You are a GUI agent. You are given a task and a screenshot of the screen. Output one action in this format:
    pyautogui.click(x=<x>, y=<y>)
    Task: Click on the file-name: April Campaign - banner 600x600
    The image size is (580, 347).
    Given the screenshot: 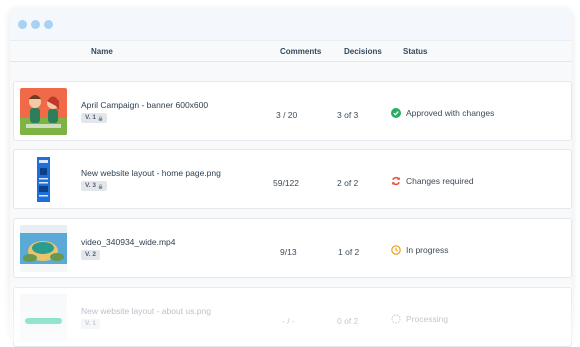 What is the action you would take?
    pyautogui.click(x=144, y=105)
    